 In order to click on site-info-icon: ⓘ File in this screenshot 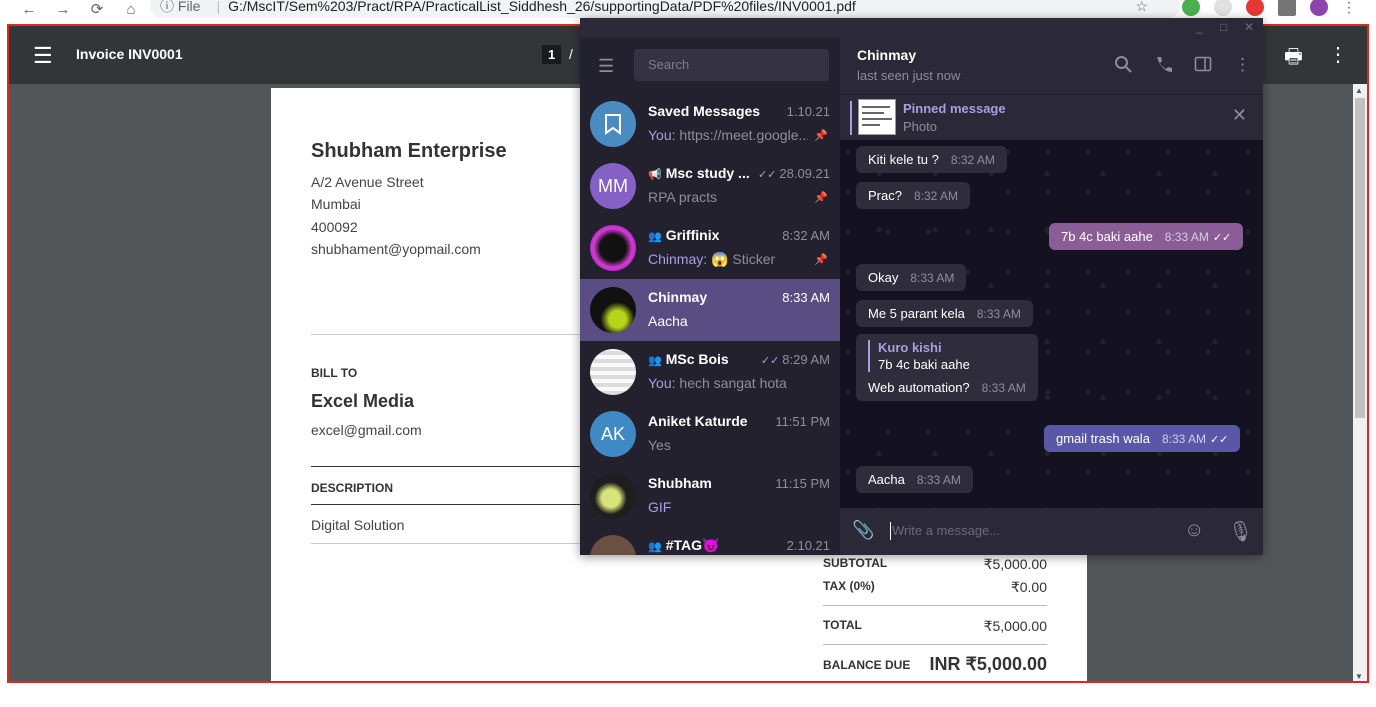, I will do `click(180, 8)`.